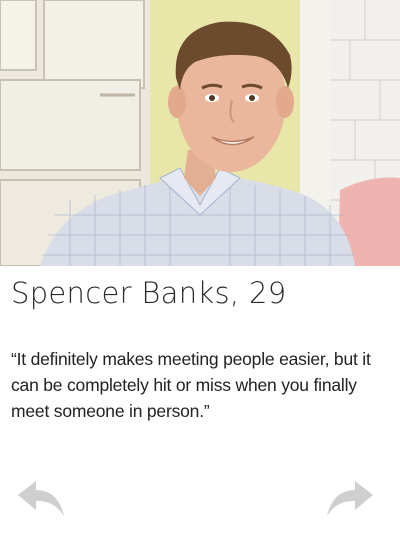 The width and height of the screenshot is (400, 533). I want to click on profile-name: Spencer Banks, so click(120, 293).